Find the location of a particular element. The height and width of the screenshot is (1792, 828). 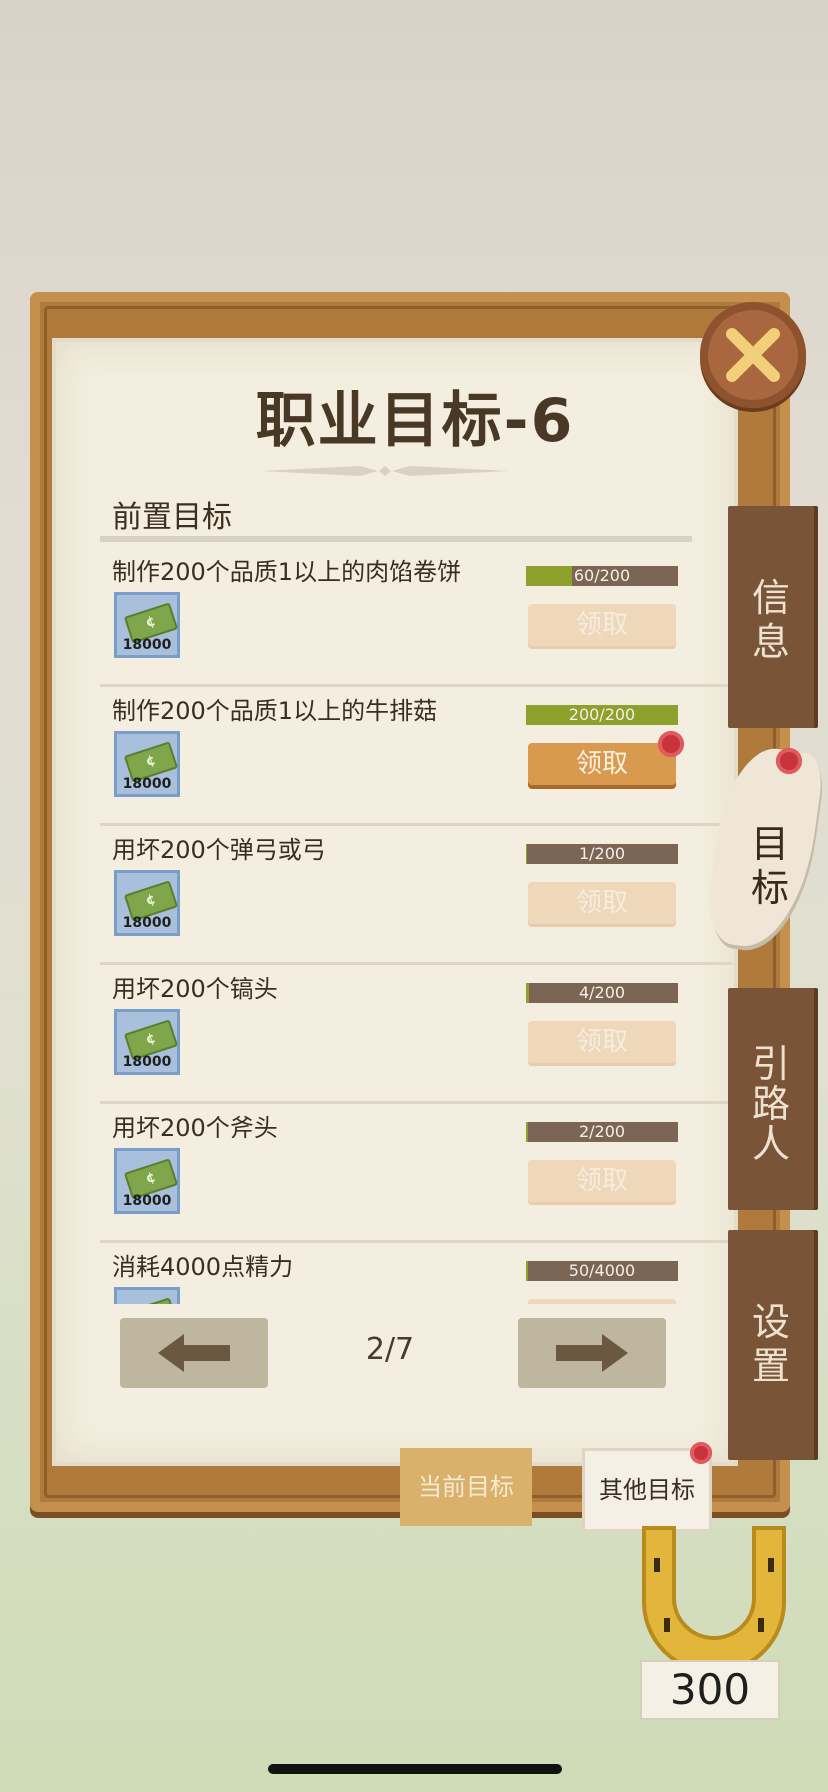

prev-page-button is located at coordinates (194, 1353).